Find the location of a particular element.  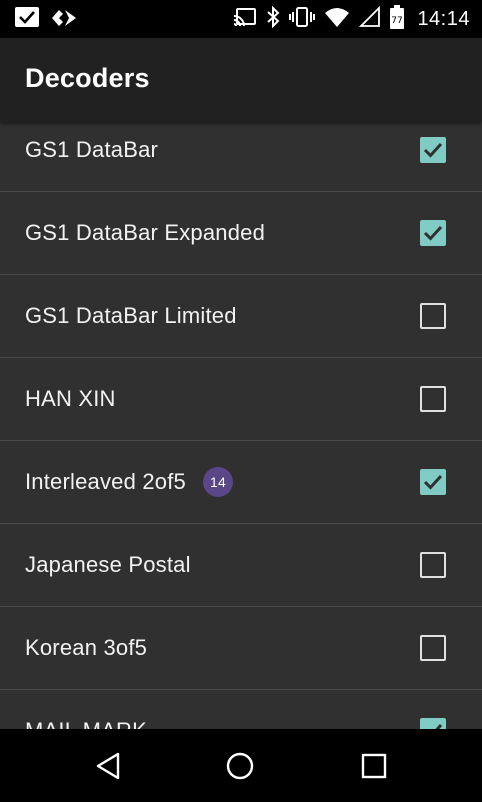

home-button is located at coordinates (240, 766).